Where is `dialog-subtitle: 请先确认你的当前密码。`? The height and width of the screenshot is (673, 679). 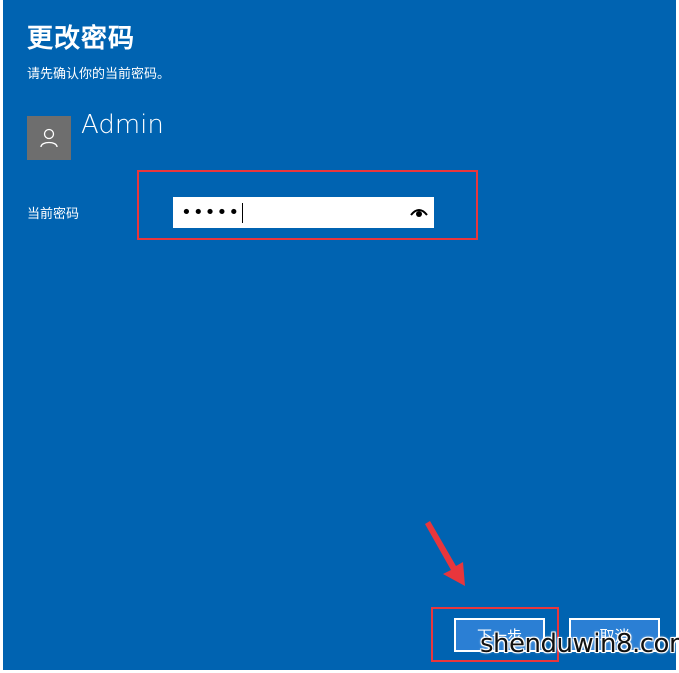
dialog-subtitle: 请先确认你的当前密码。 is located at coordinates (99, 74).